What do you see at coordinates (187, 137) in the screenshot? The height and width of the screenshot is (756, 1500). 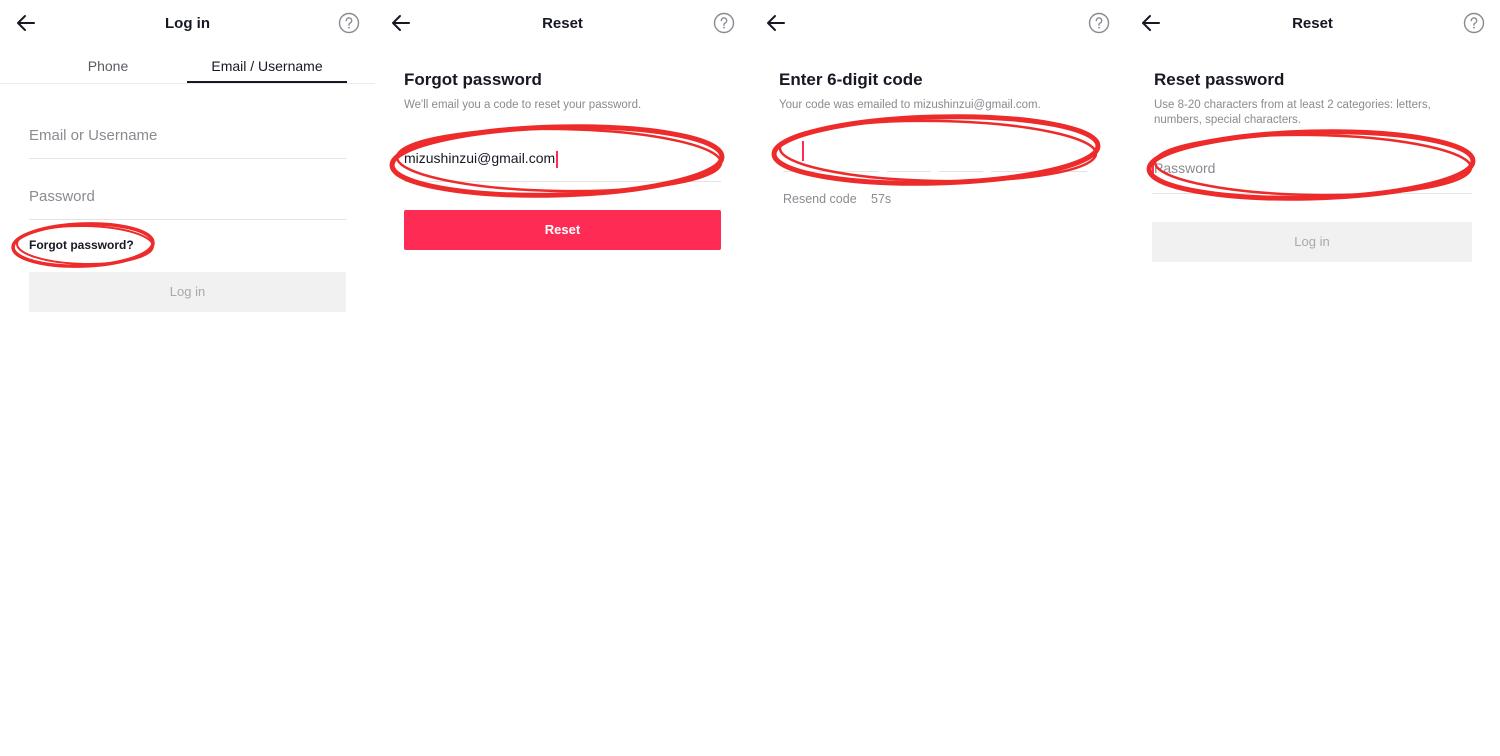 I see `email-username-field: Email or Username` at bounding box center [187, 137].